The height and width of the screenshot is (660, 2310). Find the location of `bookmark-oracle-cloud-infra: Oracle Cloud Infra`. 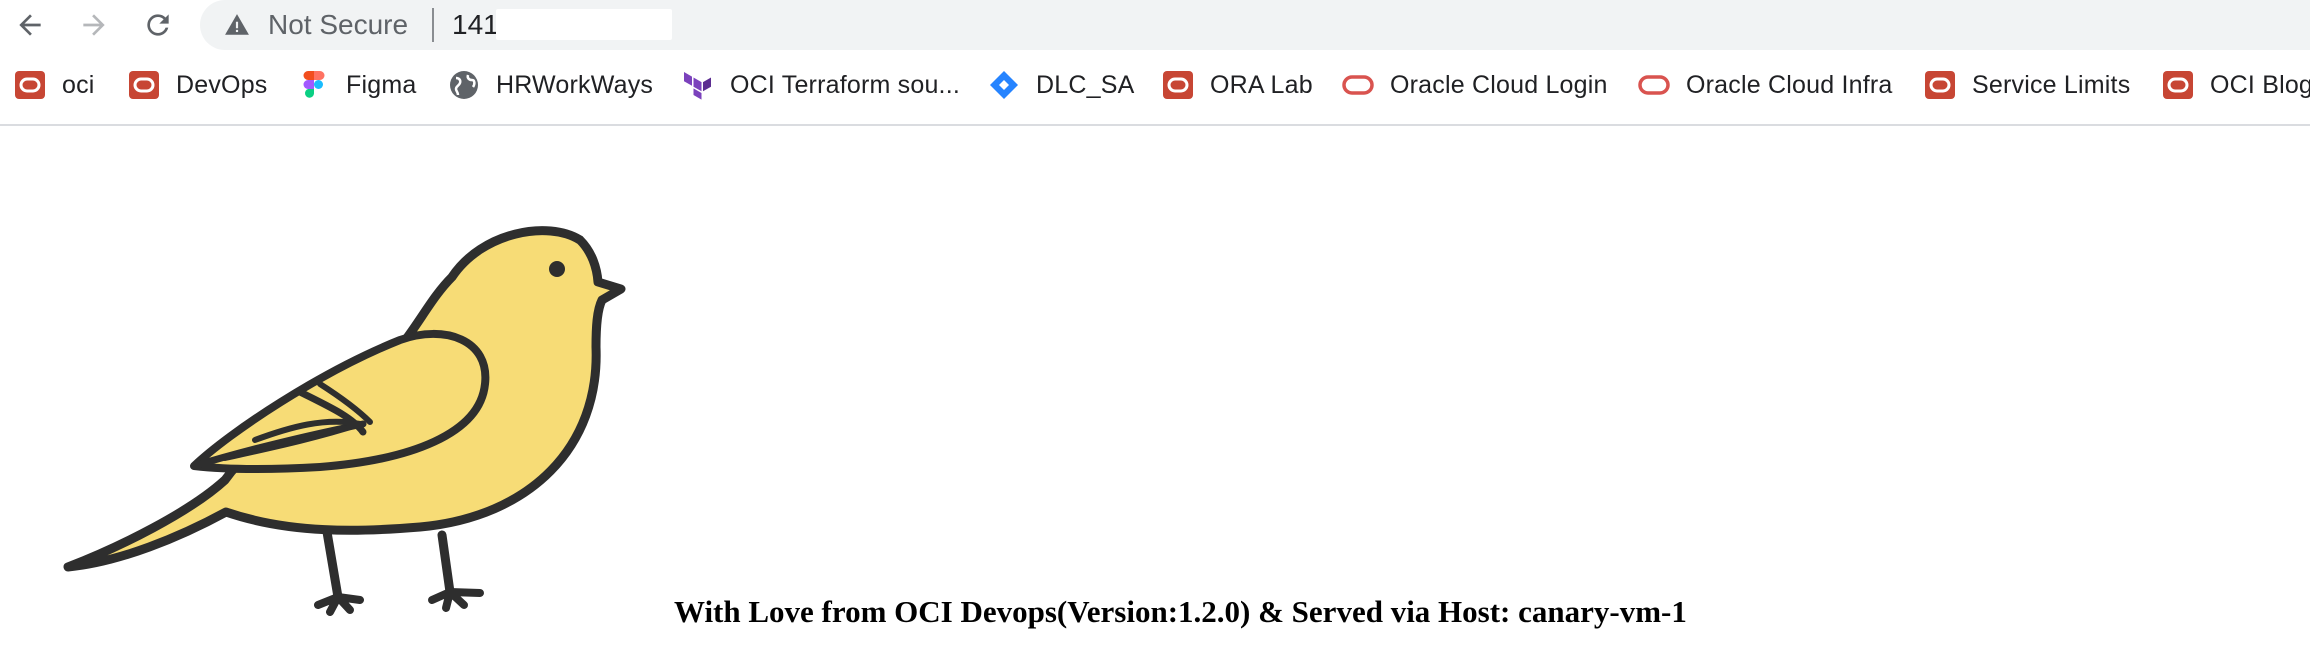

bookmark-oracle-cloud-infra: Oracle Cloud Infra is located at coordinates (1765, 85).